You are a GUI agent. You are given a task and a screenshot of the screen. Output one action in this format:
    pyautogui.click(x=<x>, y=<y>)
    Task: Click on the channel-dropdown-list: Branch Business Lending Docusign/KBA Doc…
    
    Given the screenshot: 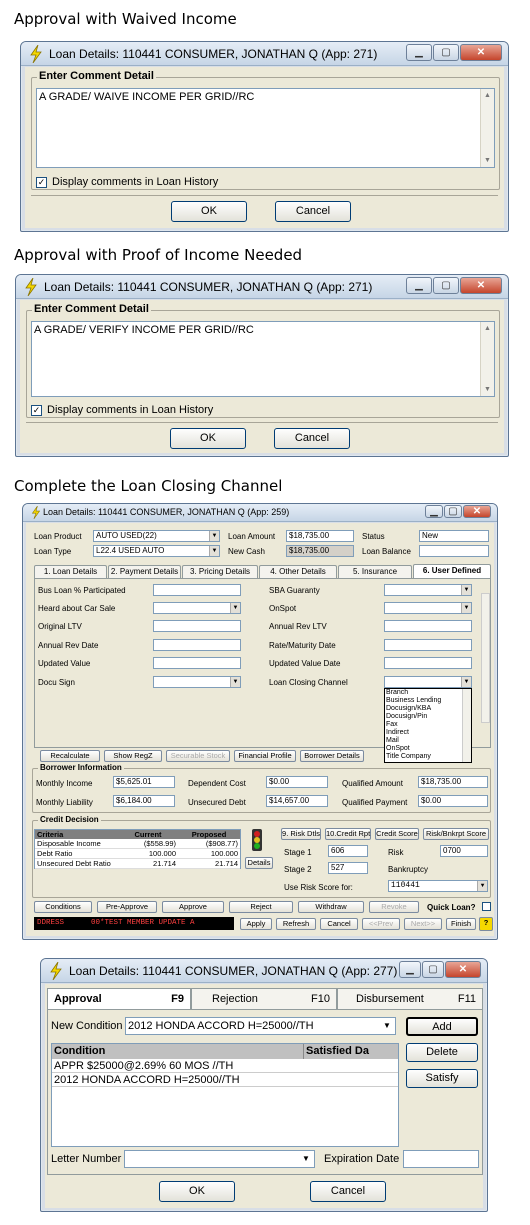 What is the action you would take?
    pyautogui.click(x=428, y=725)
    